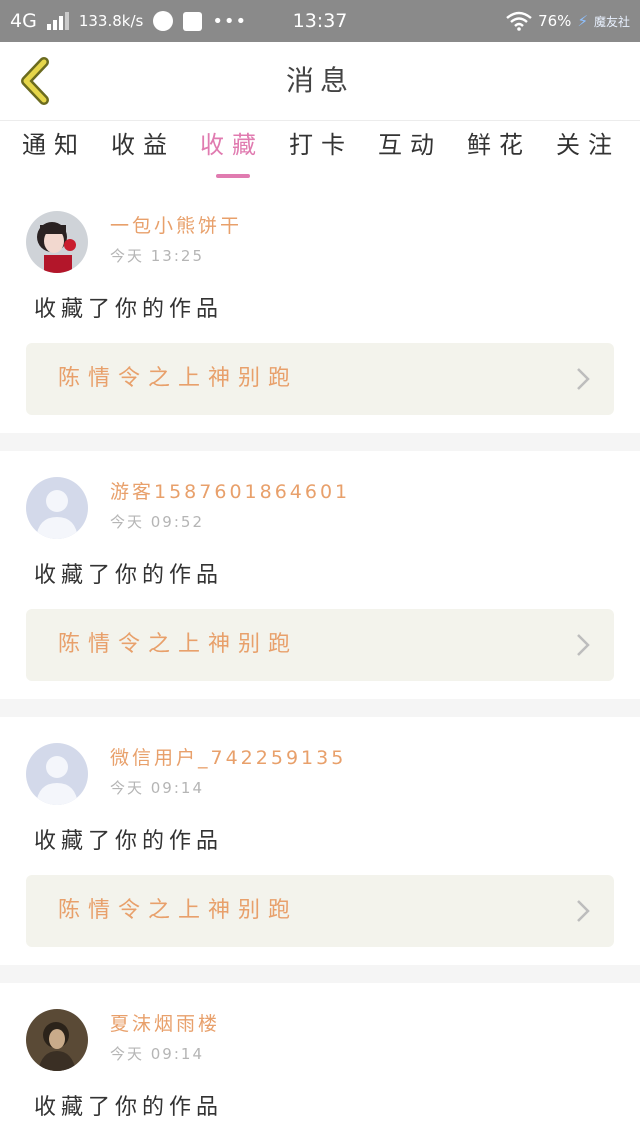  What do you see at coordinates (176, 224) in the screenshot?
I see `user-name: 一包小熊饼干` at bounding box center [176, 224].